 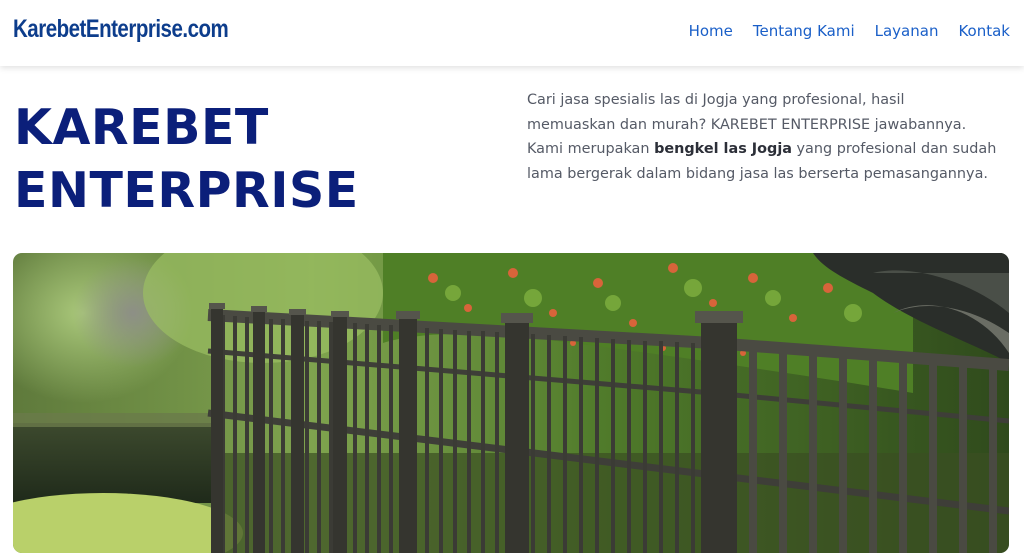 What do you see at coordinates (186, 159) in the screenshot?
I see `hero-title: KAREBET ENTERPRISE` at bounding box center [186, 159].